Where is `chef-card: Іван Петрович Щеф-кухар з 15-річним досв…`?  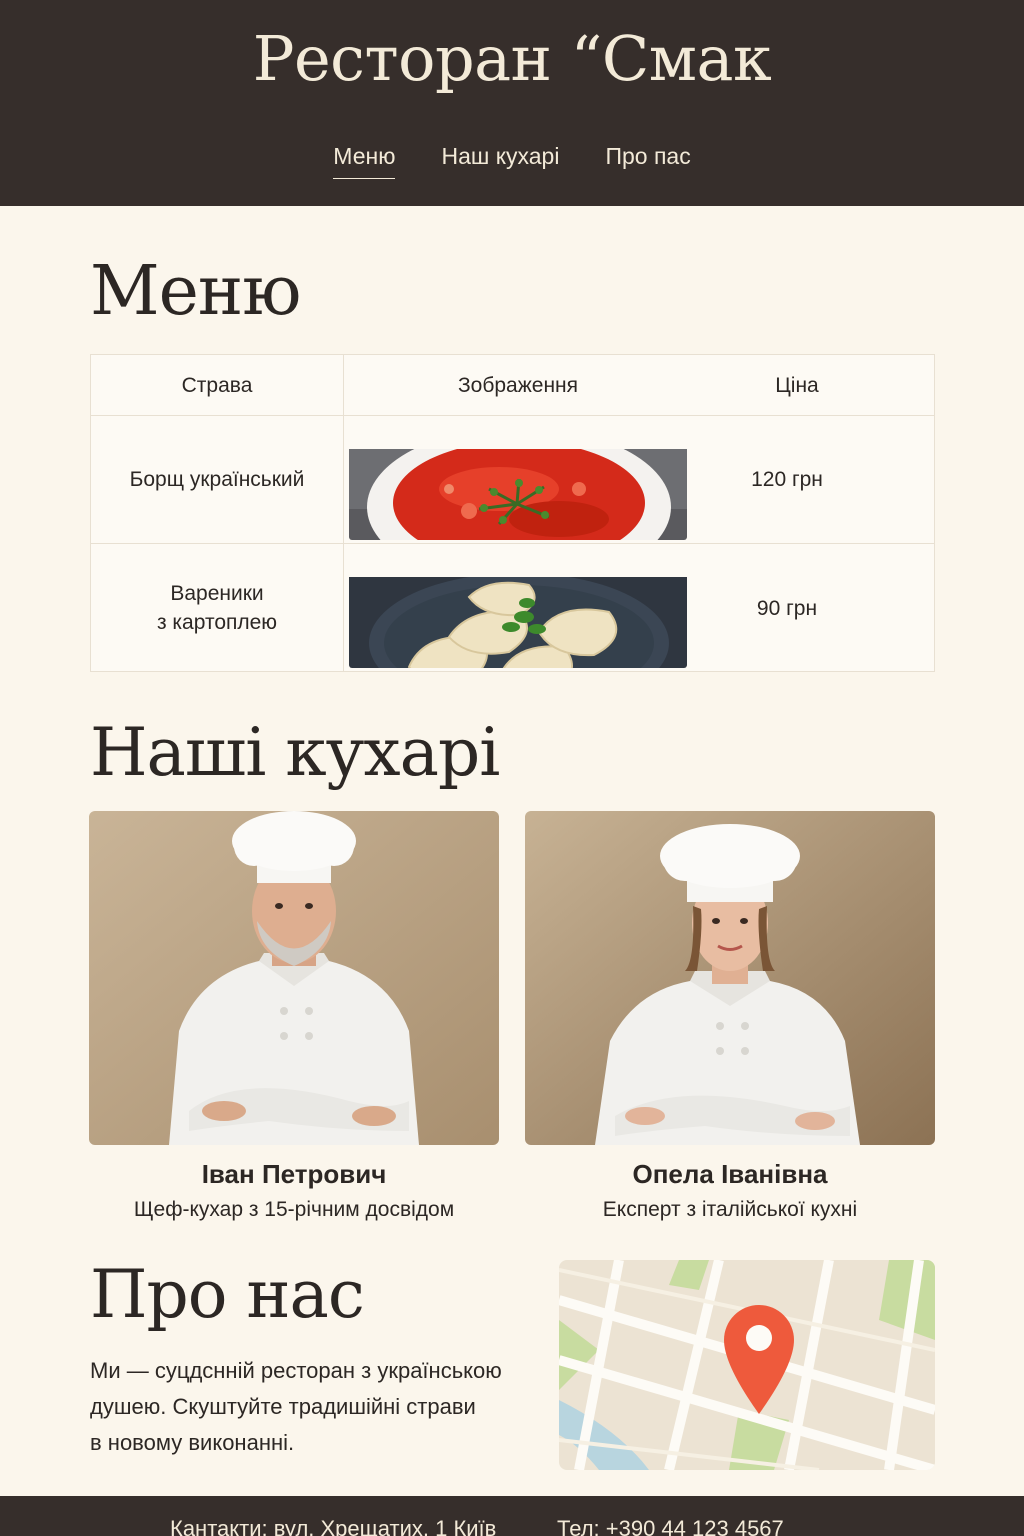 chef-card: Іван Петрович Щеф-кухар з 15-річним досв… is located at coordinates (294, 1016).